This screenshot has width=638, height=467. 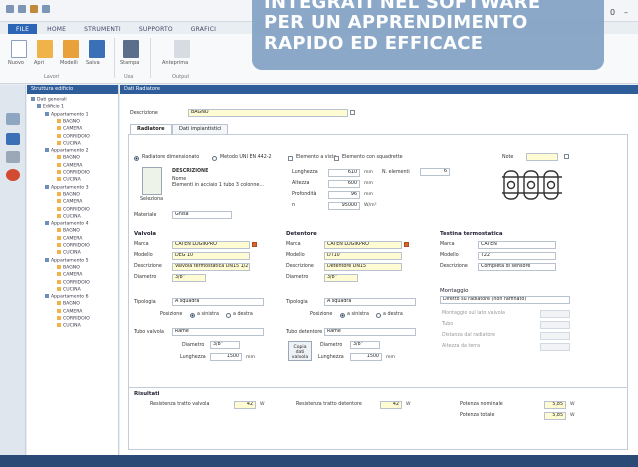 I want to click on valve-picker-icon, so click(x=254, y=244).